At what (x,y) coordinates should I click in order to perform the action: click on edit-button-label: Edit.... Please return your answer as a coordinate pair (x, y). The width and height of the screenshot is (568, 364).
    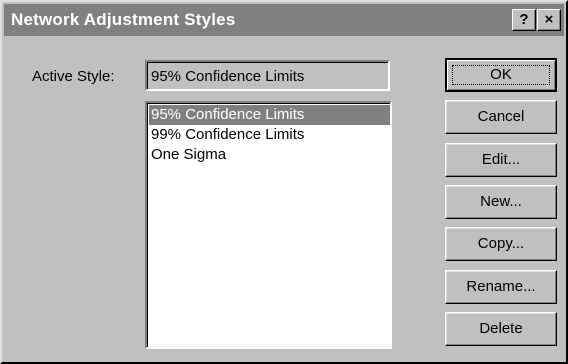
    Looking at the image, I should click on (501, 159).